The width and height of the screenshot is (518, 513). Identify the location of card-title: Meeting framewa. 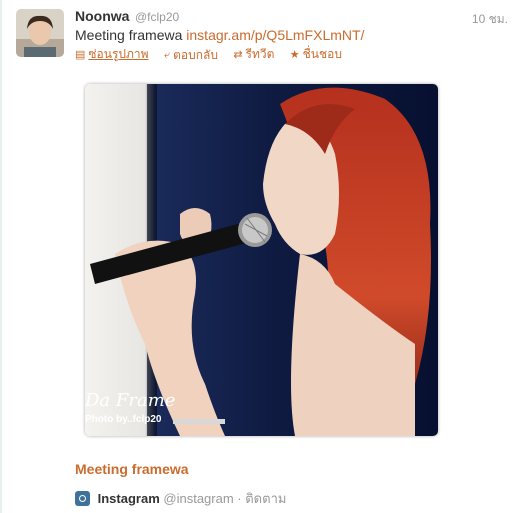
(132, 469).